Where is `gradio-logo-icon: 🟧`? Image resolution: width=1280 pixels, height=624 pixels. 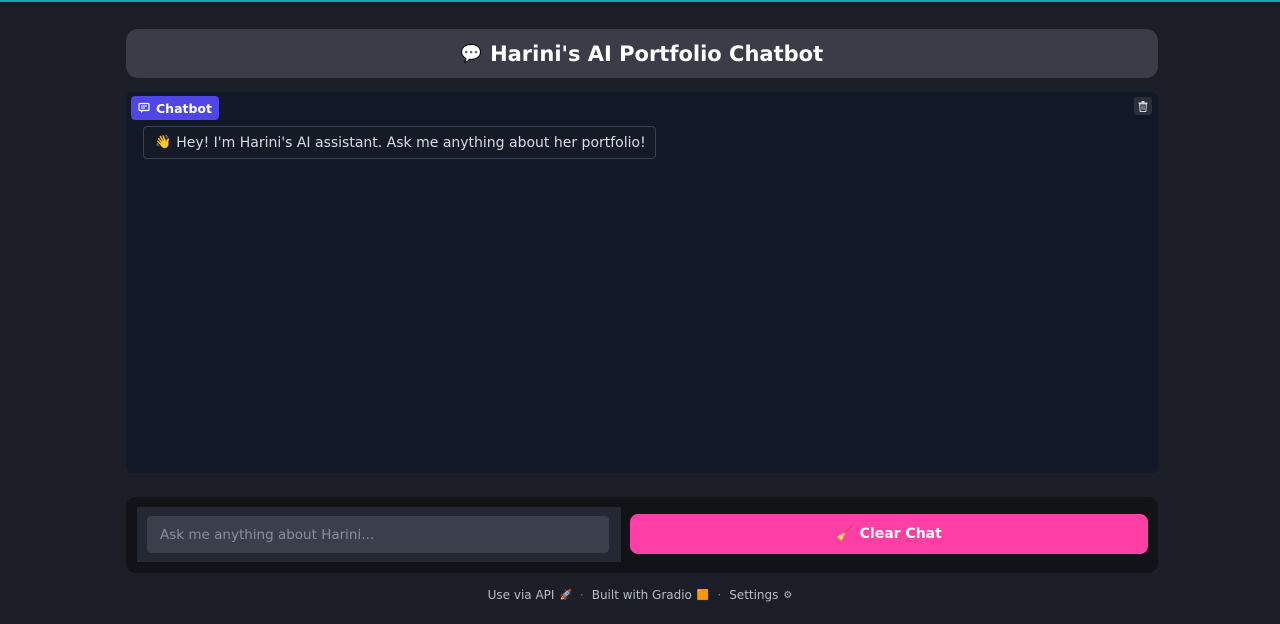
gradio-logo-icon: 🟧 is located at coordinates (703, 595).